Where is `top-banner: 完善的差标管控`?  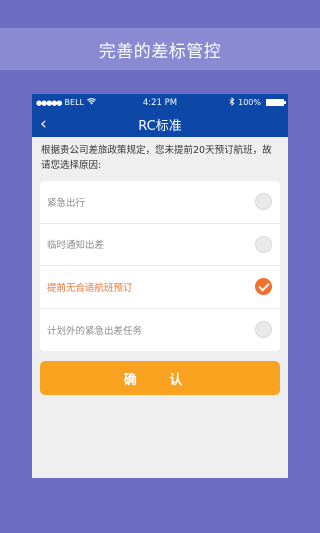
top-banner: 完善的差标管控 is located at coordinates (160, 49).